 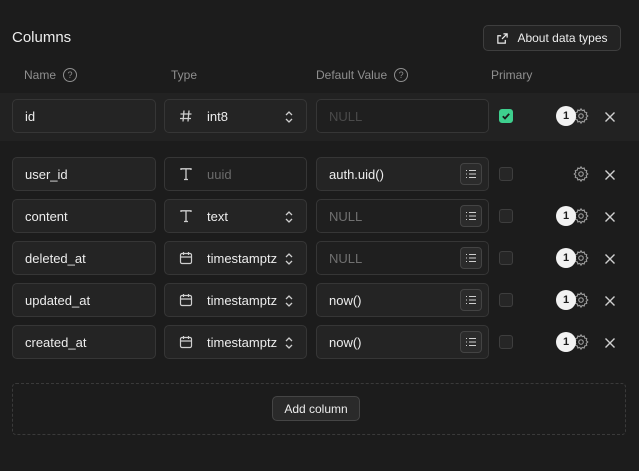 I want to click on about-data-types-button: About data types, so click(x=552, y=38).